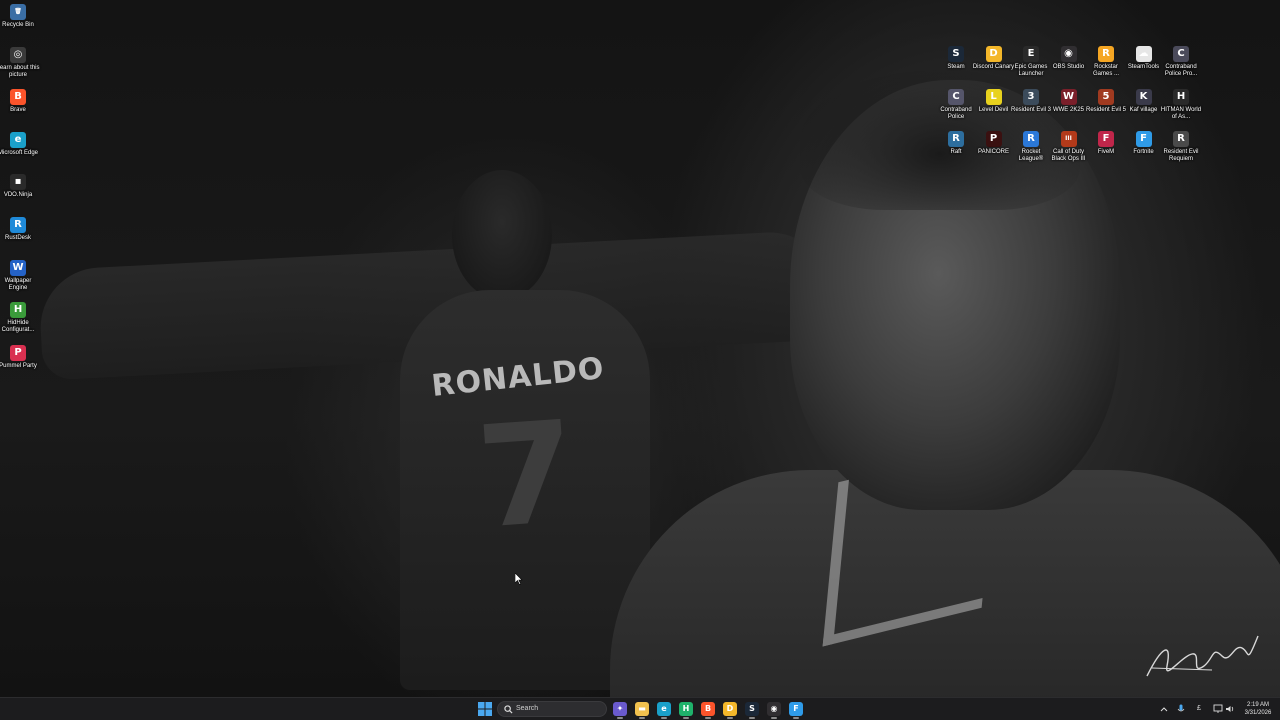 Image resolution: width=1280 pixels, height=720 pixels. What do you see at coordinates (18, 225) in the screenshot?
I see `rustdesk-icon: R` at bounding box center [18, 225].